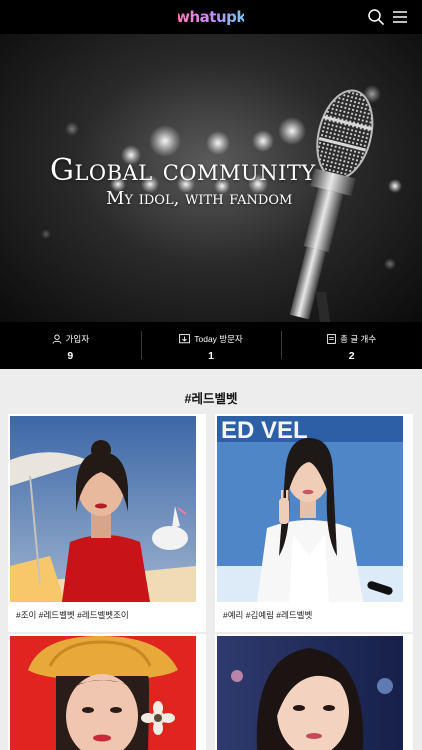  I want to click on section-title: #레드벨벳, so click(211, 399).